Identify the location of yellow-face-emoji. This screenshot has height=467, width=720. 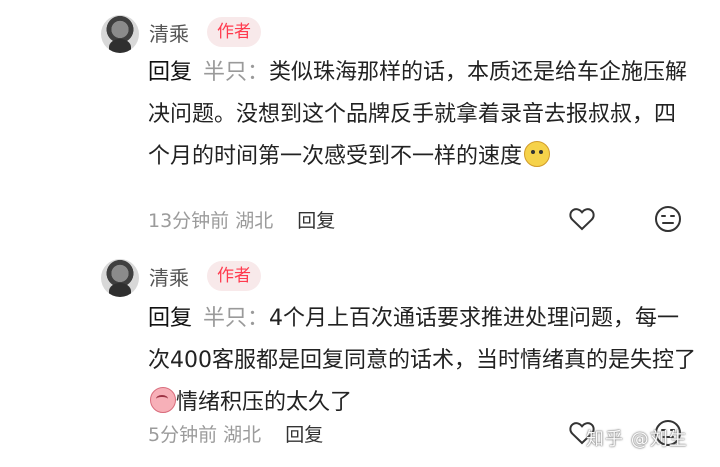
(537, 154).